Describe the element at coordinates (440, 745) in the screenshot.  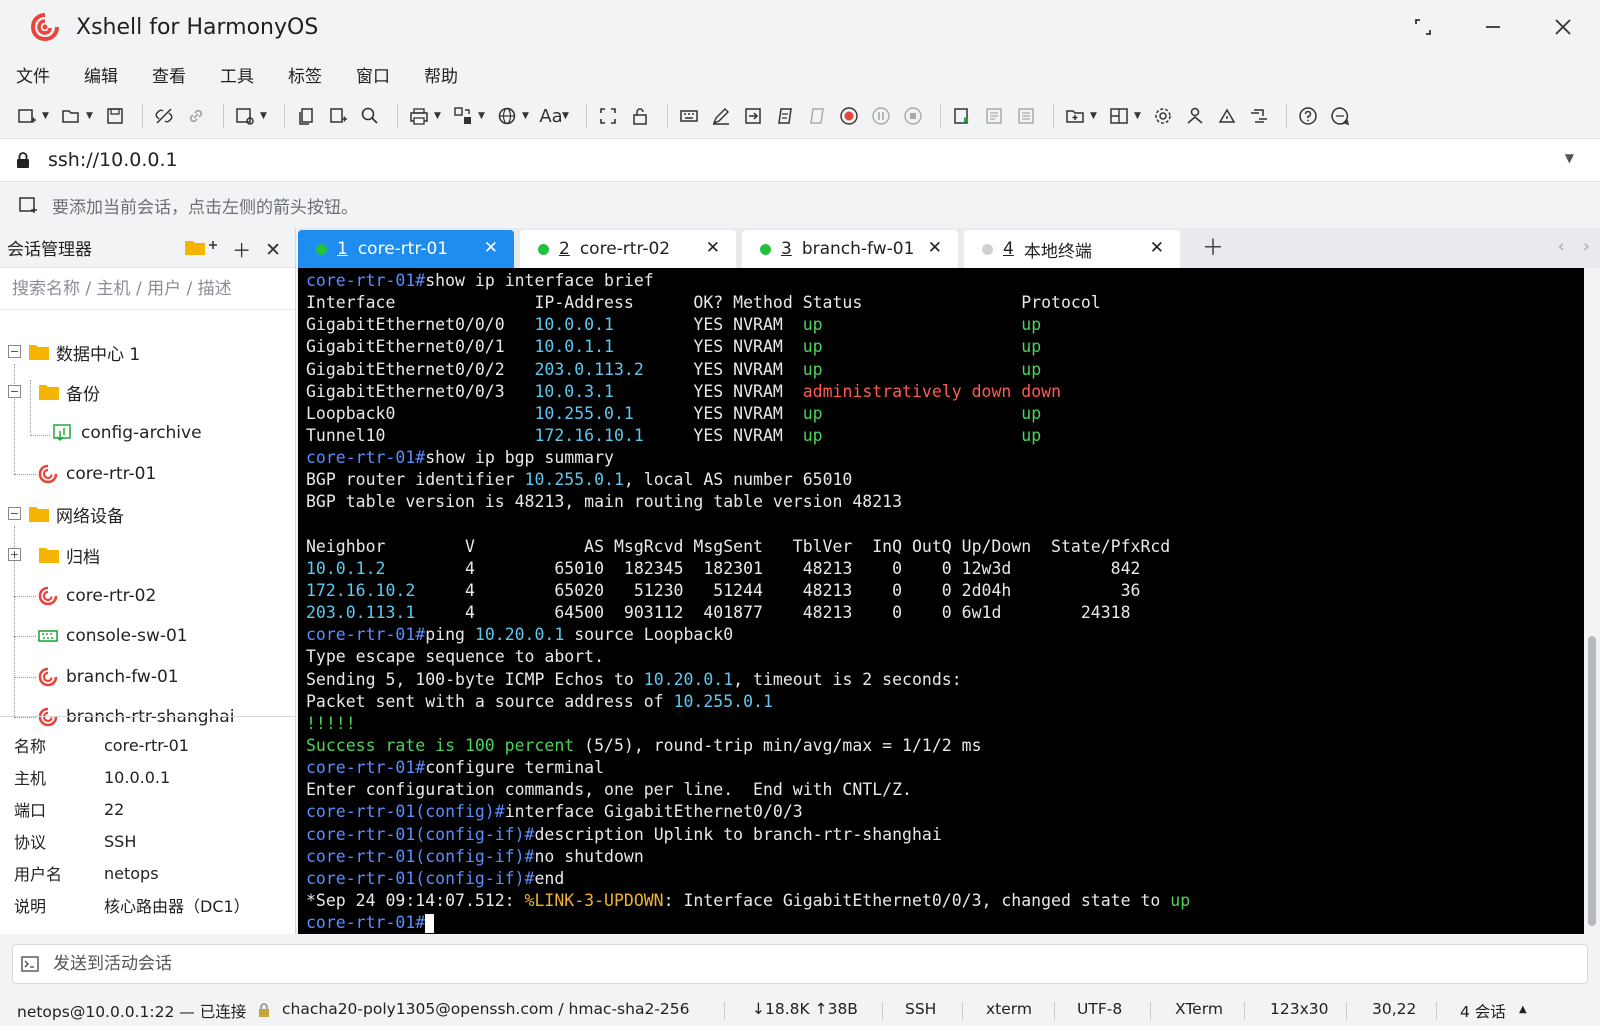
I see `terminal-text: Success rate is 100 percent` at that location.